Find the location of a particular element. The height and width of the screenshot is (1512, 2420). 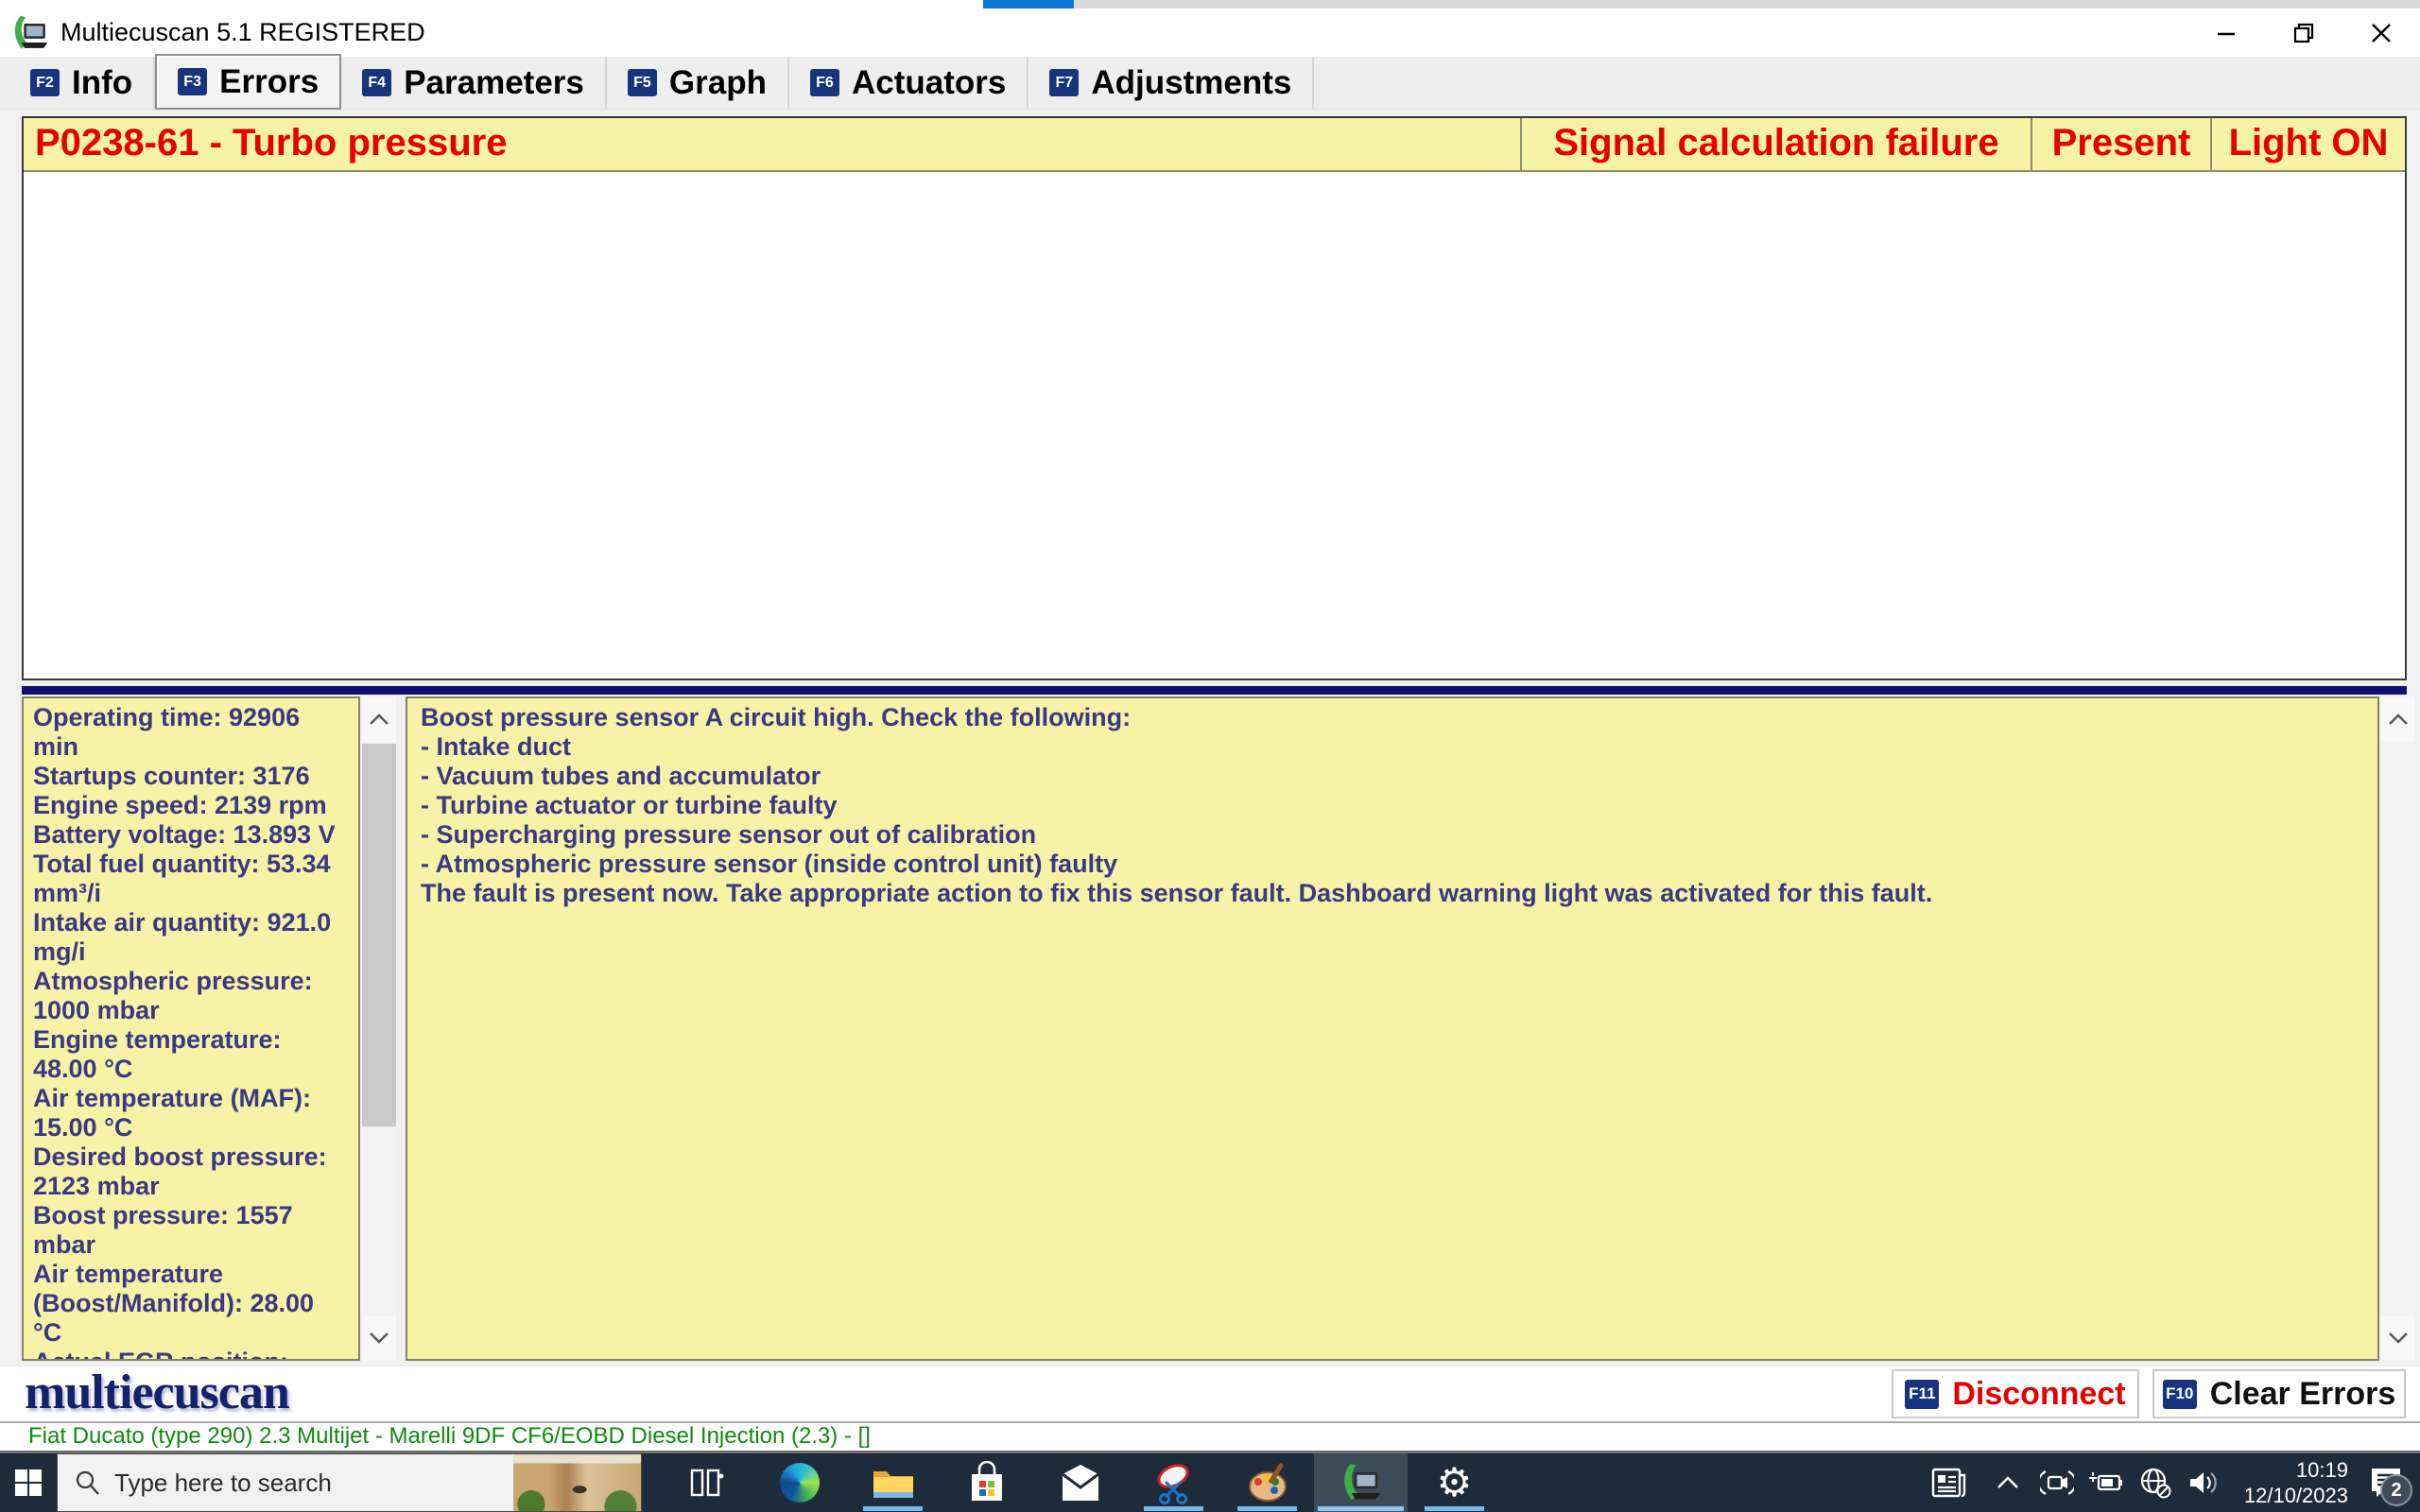

tray-expand-button is located at coordinates (2007, 1482).